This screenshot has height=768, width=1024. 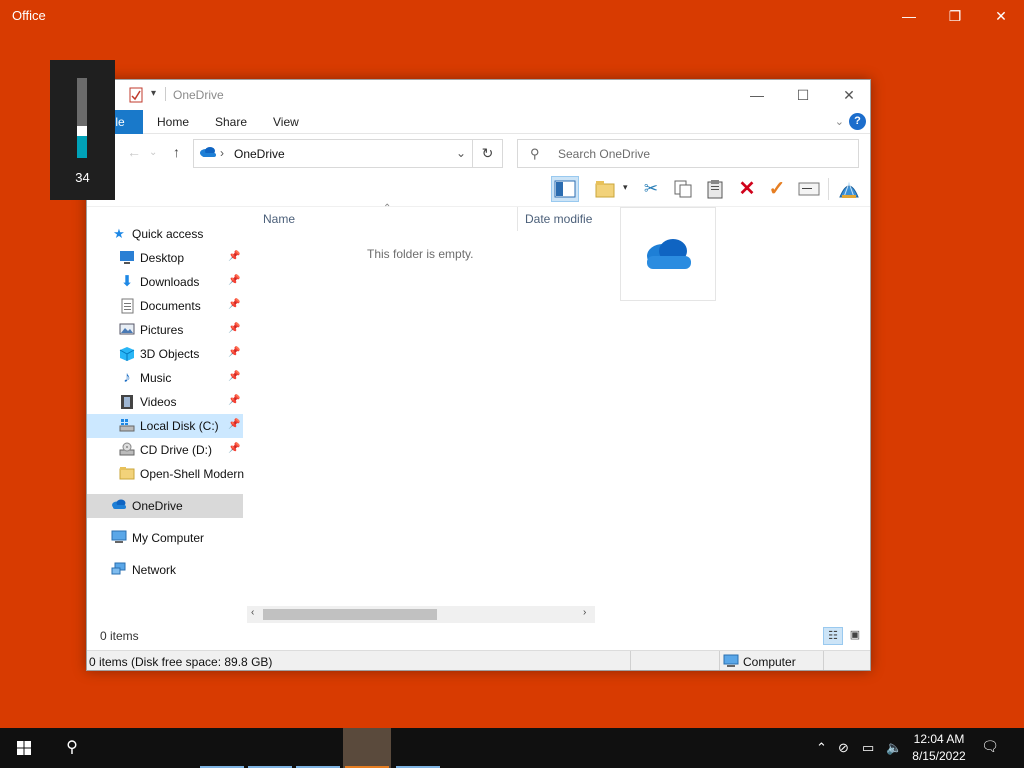 What do you see at coordinates (517, 219) in the screenshot?
I see `column-separator` at bounding box center [517, 219].